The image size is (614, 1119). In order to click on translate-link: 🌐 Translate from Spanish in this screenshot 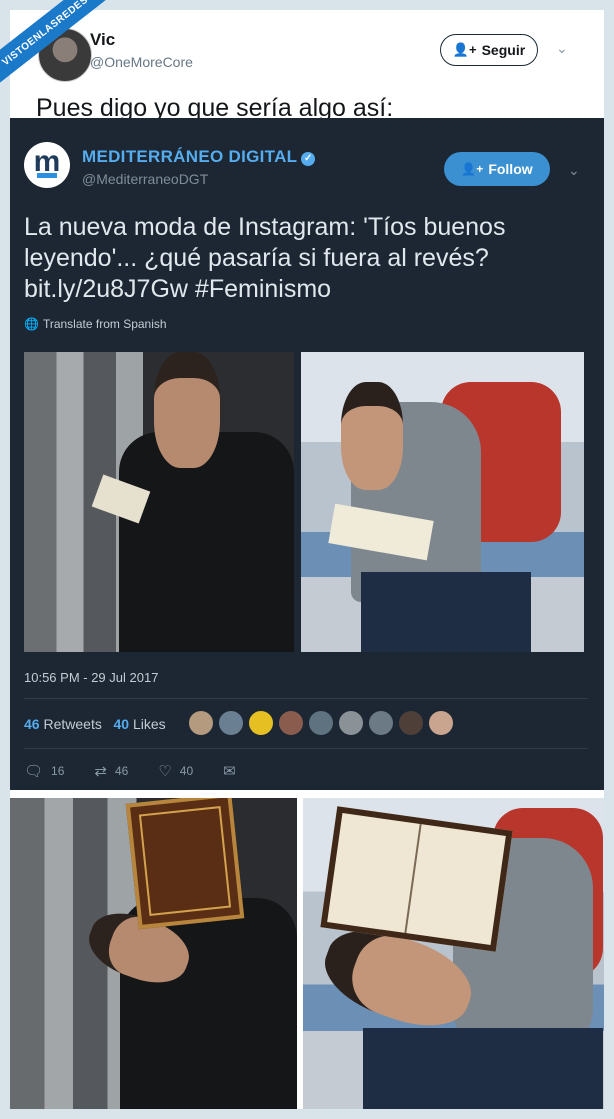, I will do `click(95, 324)`.